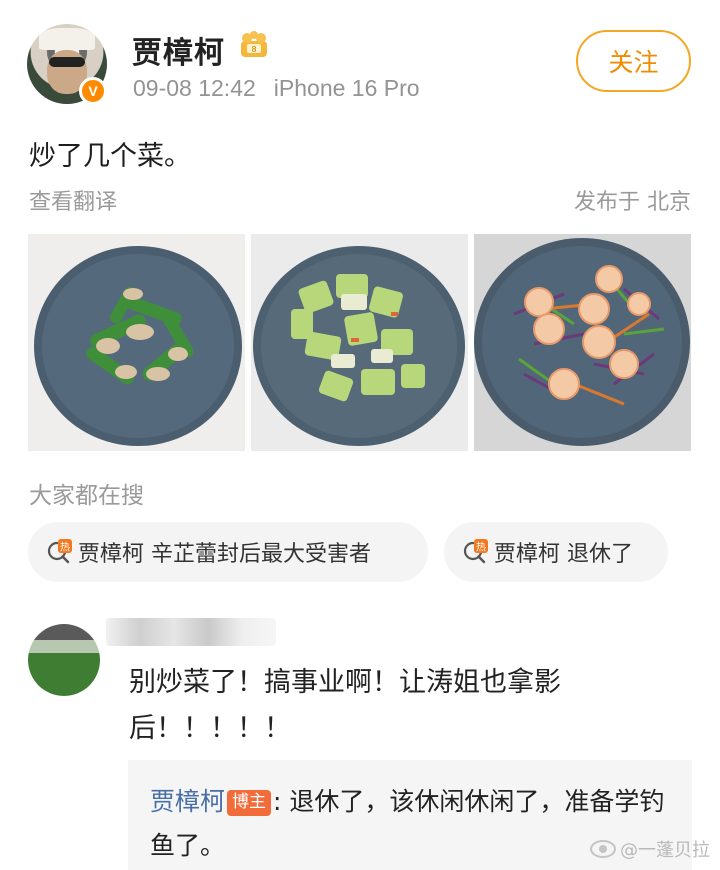 Image resolution: width=720 pixels, height=870 pixels. Describe the element at coordinates (93, 91) in the screenshot. I see `verified-icon: V` at that location.